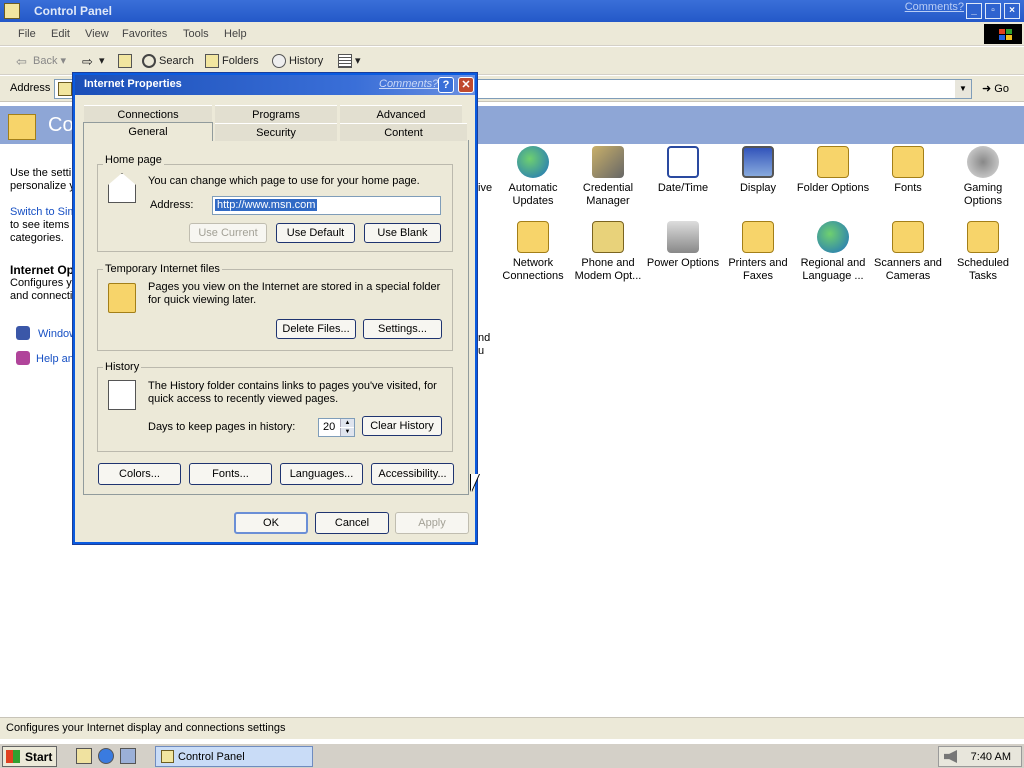 This screenshot has width=1024, height=768. What do you see at coordinates (55, 359) in the screenshot?
I see `sidebar-link-help: Help an` at bounding box center [55, 359].